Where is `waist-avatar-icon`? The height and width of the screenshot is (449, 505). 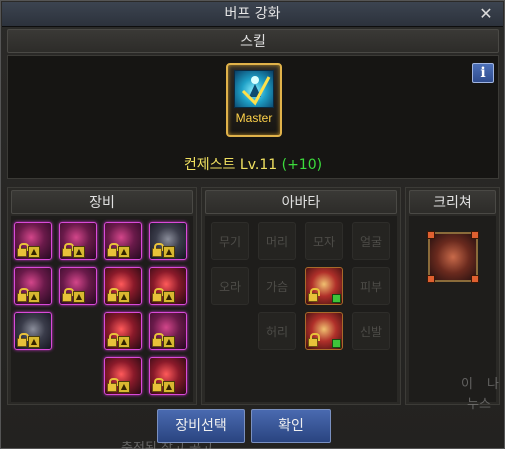
waist-avatar-icon is located at coordinates (324, 331).